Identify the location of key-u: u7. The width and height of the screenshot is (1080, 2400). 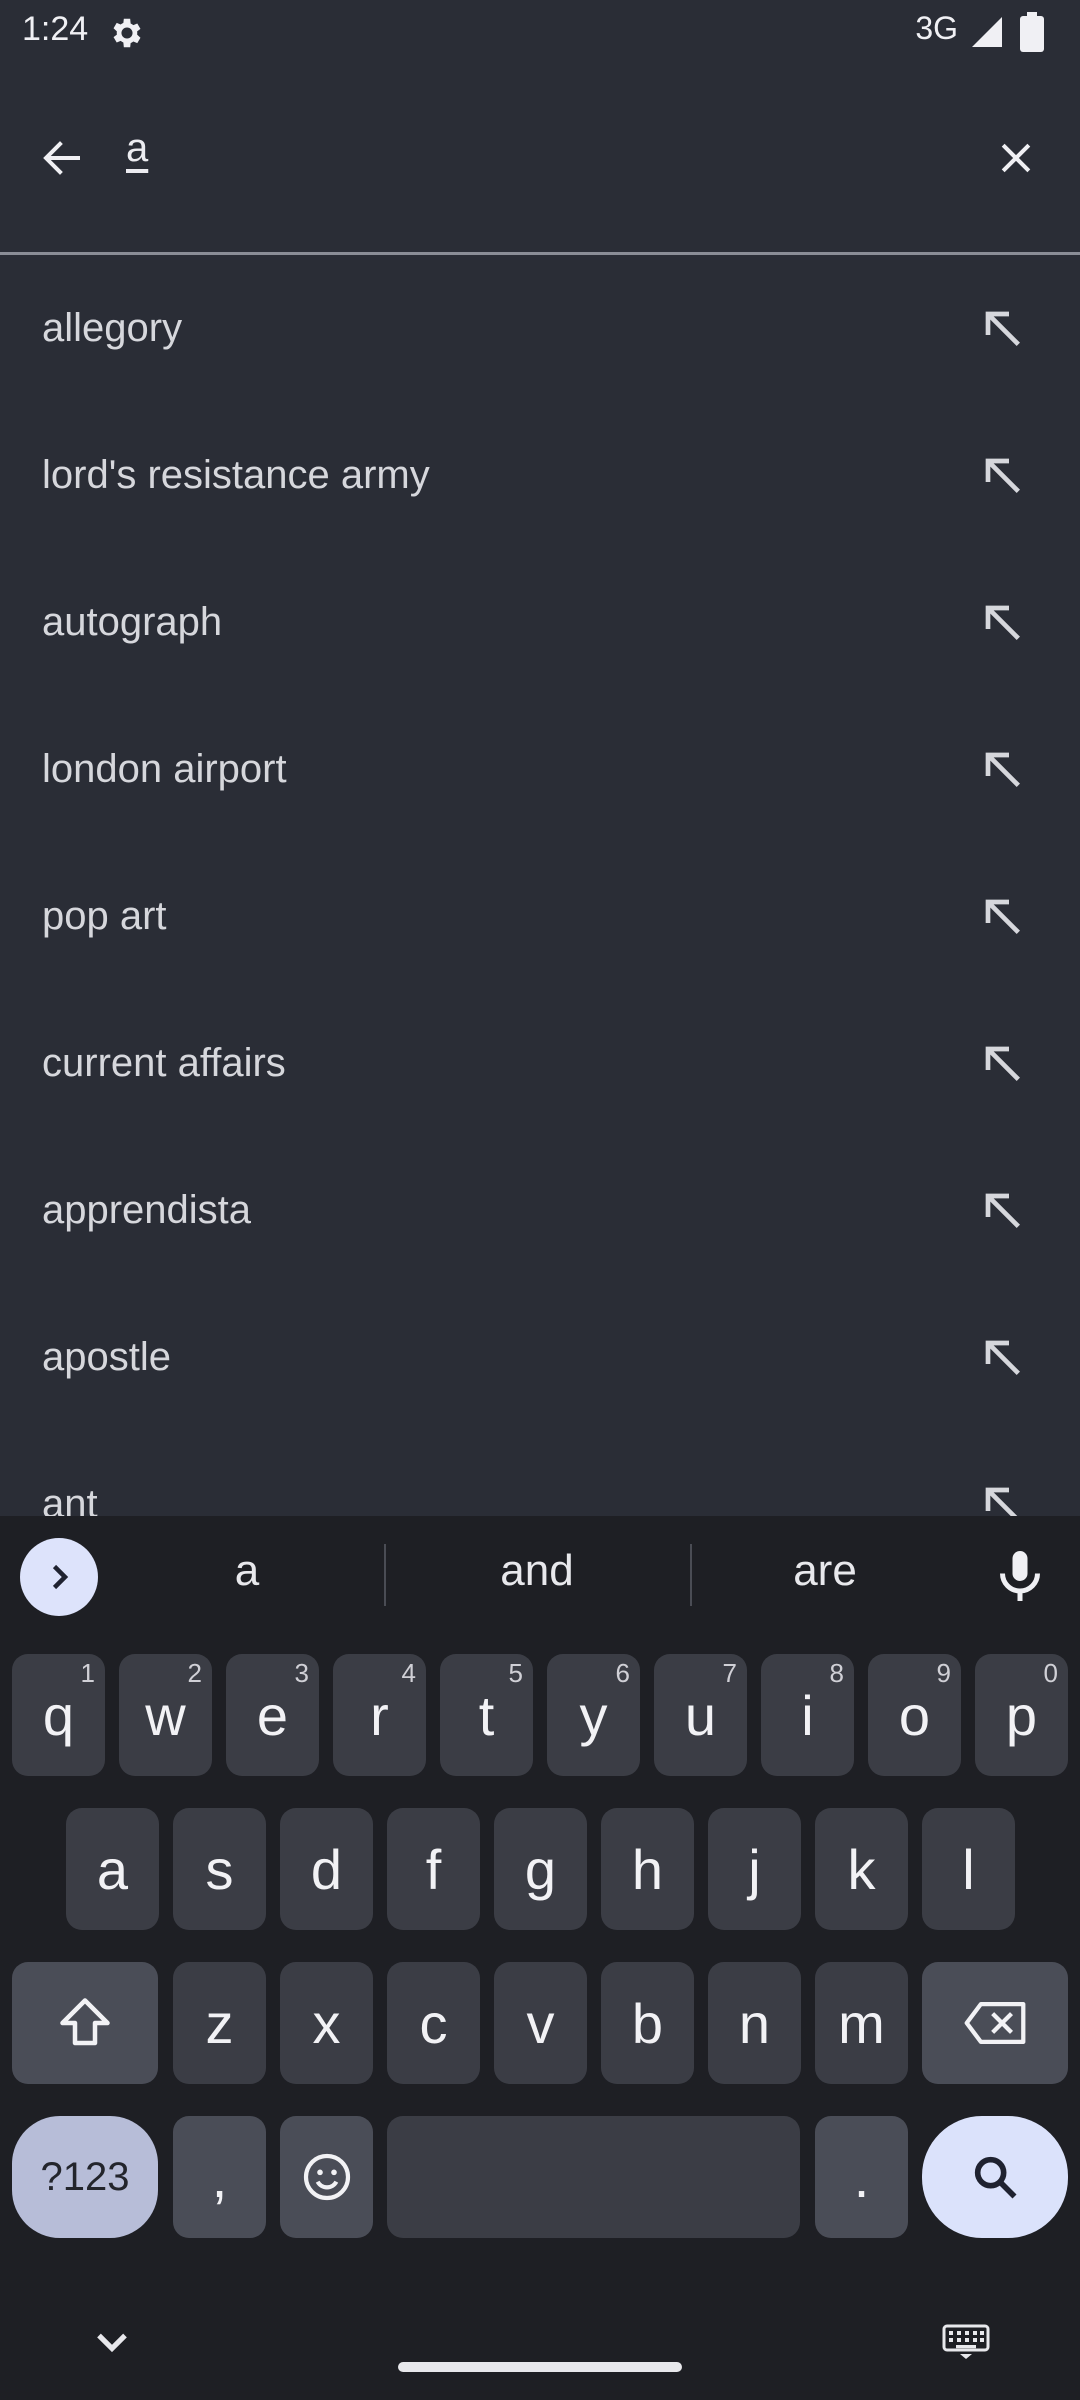
(700, 1715).